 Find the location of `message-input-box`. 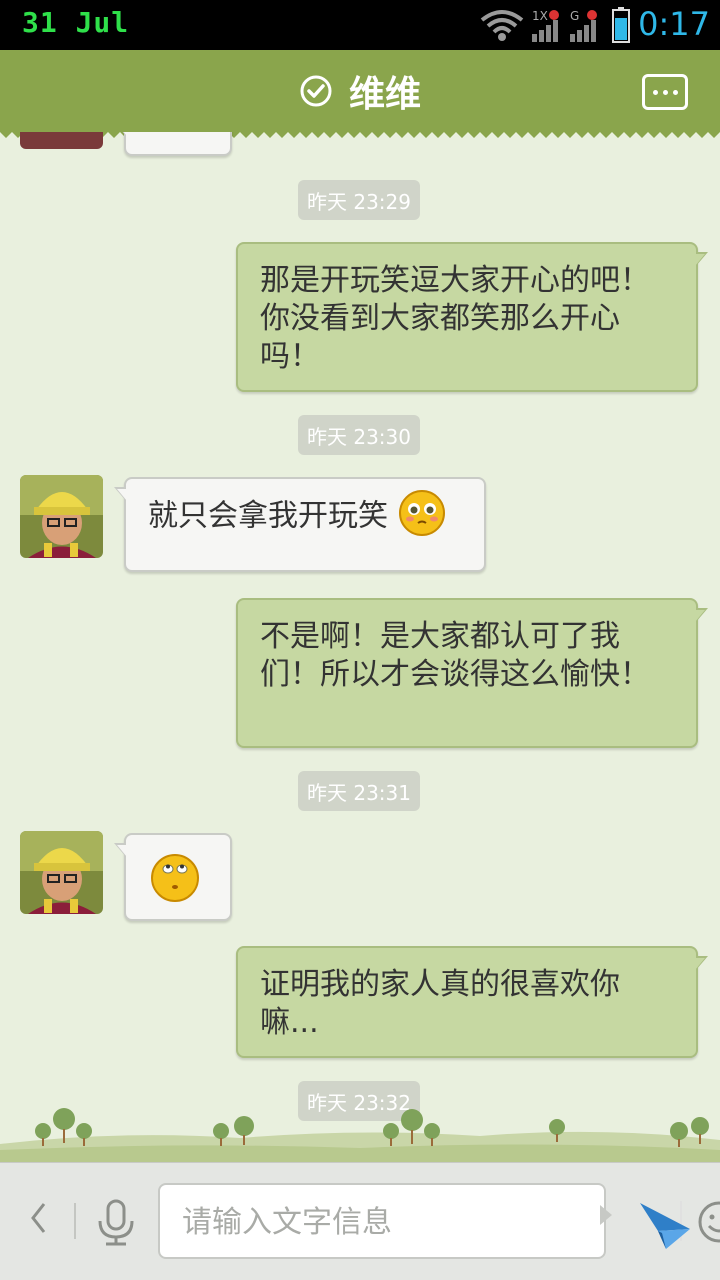

message-input-box is located at coordinates (439, 1221).